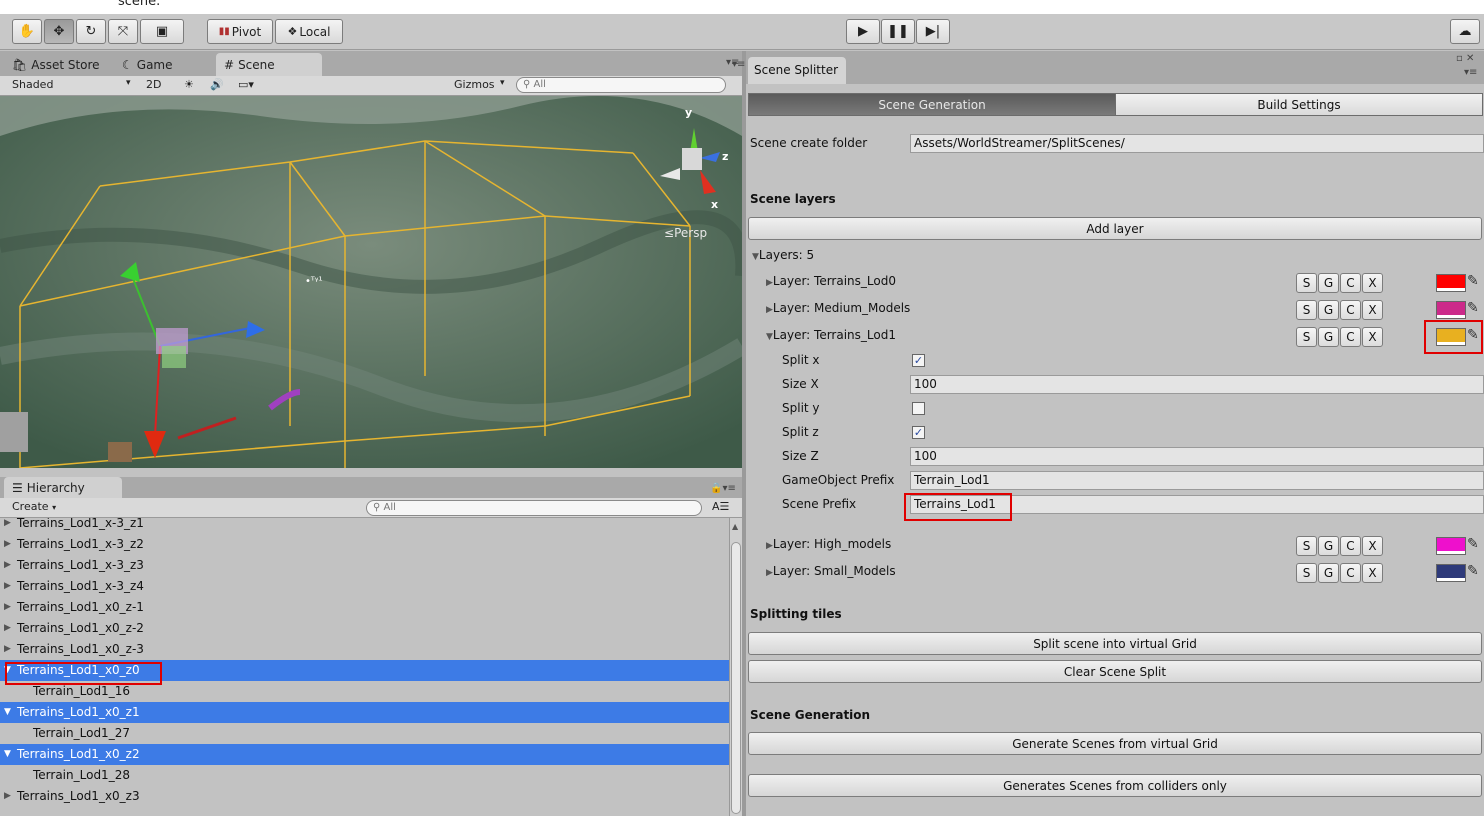 The width and height of the screenshot is (1484, 816). I want to click on play-button: ▶, so click(863, 31).